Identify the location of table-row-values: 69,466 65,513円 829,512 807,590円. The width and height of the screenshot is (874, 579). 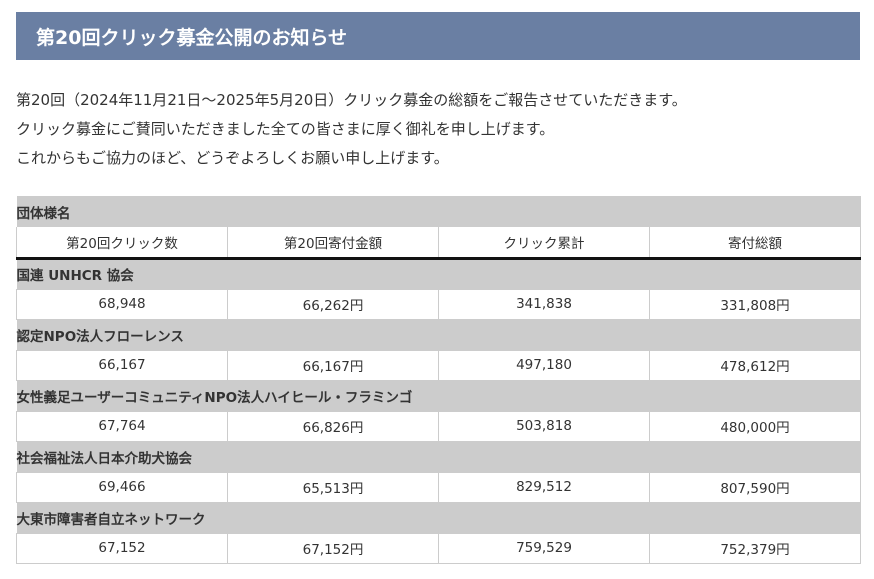
(438, 487).